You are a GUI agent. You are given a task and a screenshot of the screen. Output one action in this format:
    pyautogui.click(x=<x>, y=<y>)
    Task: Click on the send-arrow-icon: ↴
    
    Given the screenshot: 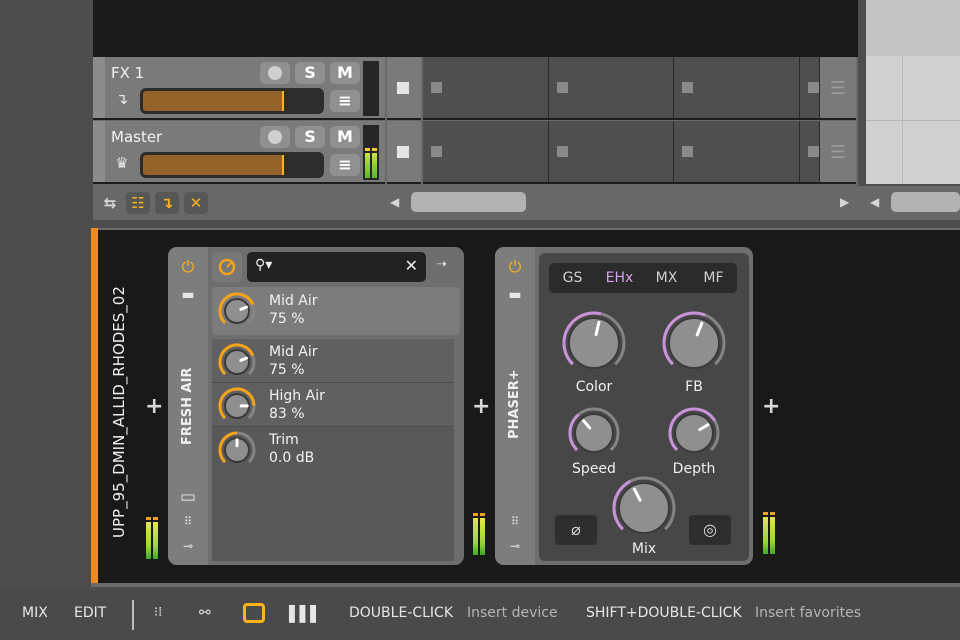 What is the action you would take?
    pyautogui.click(x=122, y=99)
    